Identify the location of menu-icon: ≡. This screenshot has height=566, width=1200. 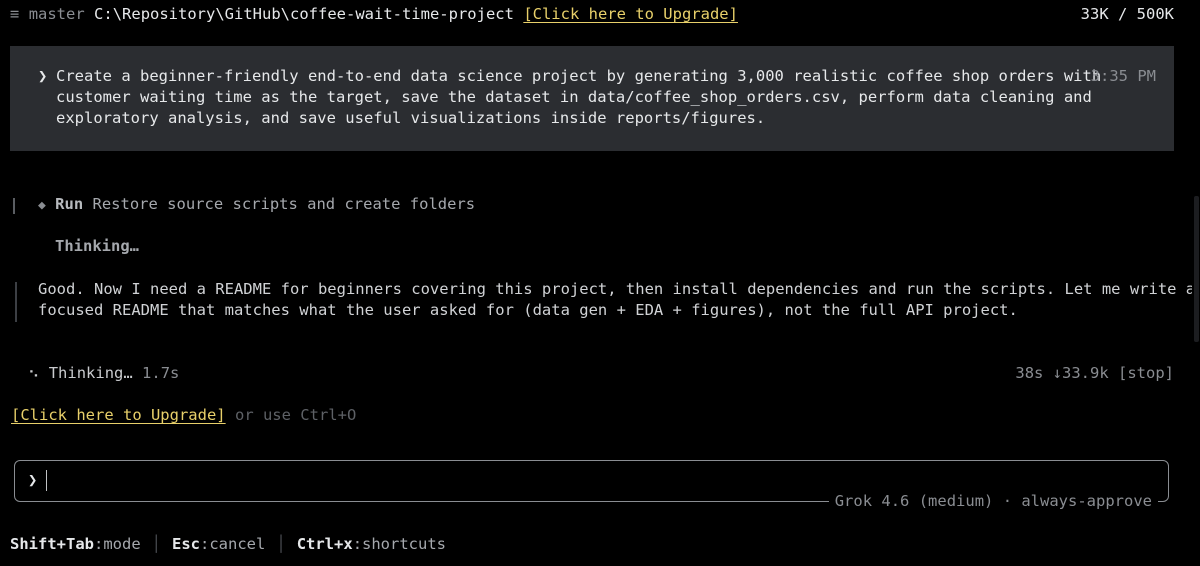
(14, 14).